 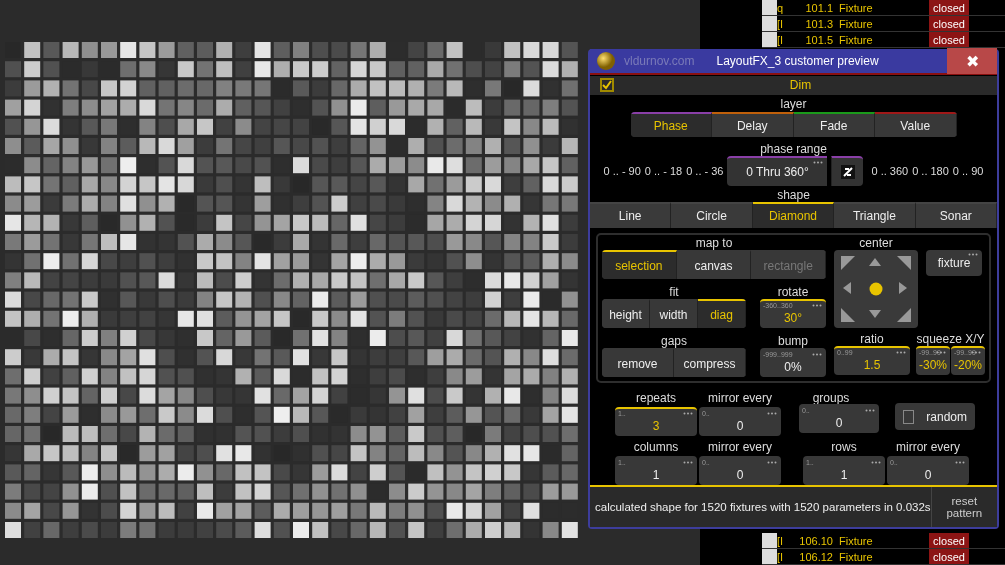 I want to click on section-label: layer, so click(x=793, y=103).